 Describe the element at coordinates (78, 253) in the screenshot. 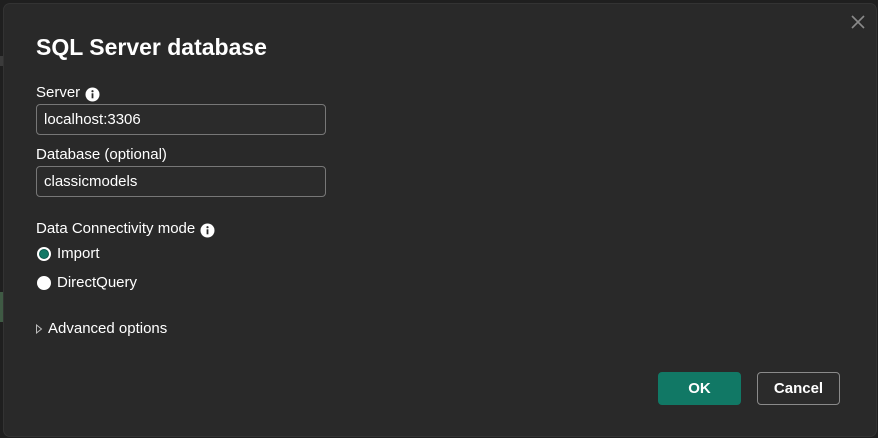

I see `radio-import-label: Import` at that location.